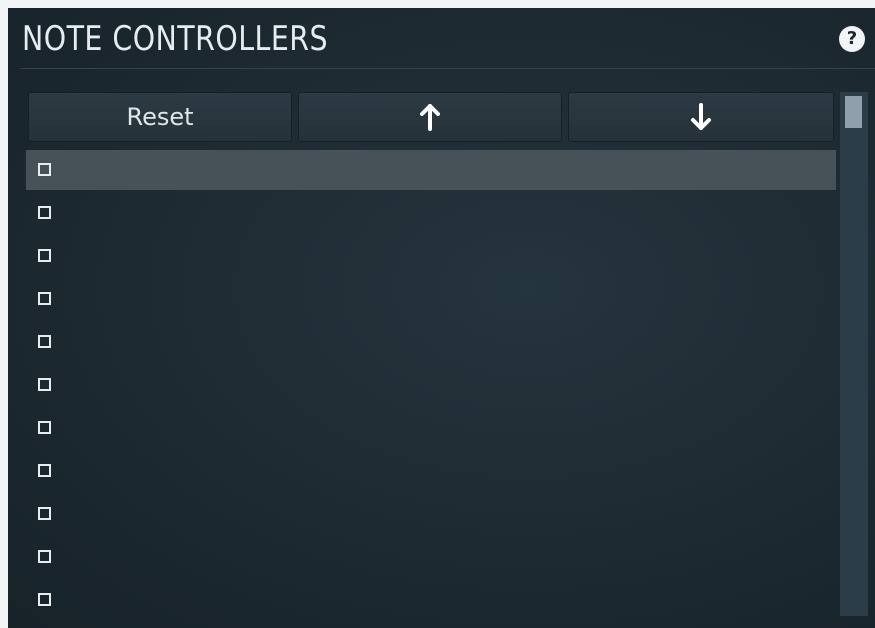 The height and width of the screenshot is (628, 875). I want to click on title-divider, so click(447, 68).